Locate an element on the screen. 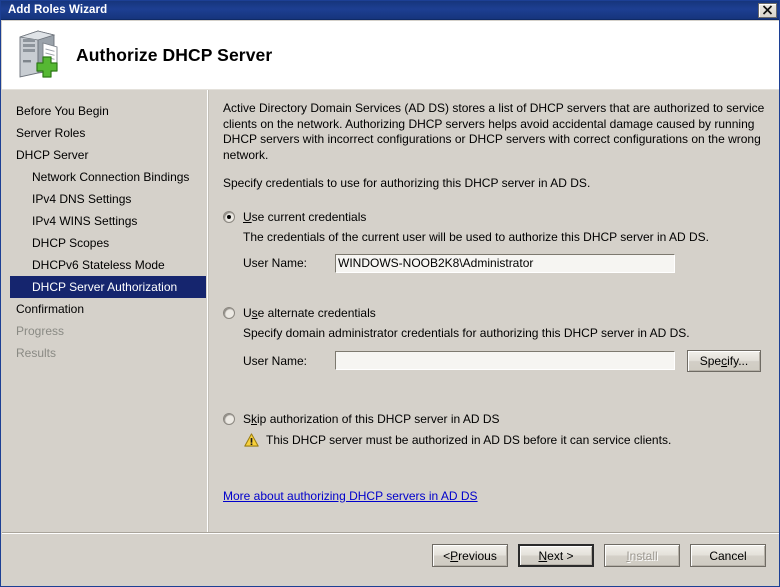  sidebar-item-server-roles: Server Roles is located at coordinates (104, 133).